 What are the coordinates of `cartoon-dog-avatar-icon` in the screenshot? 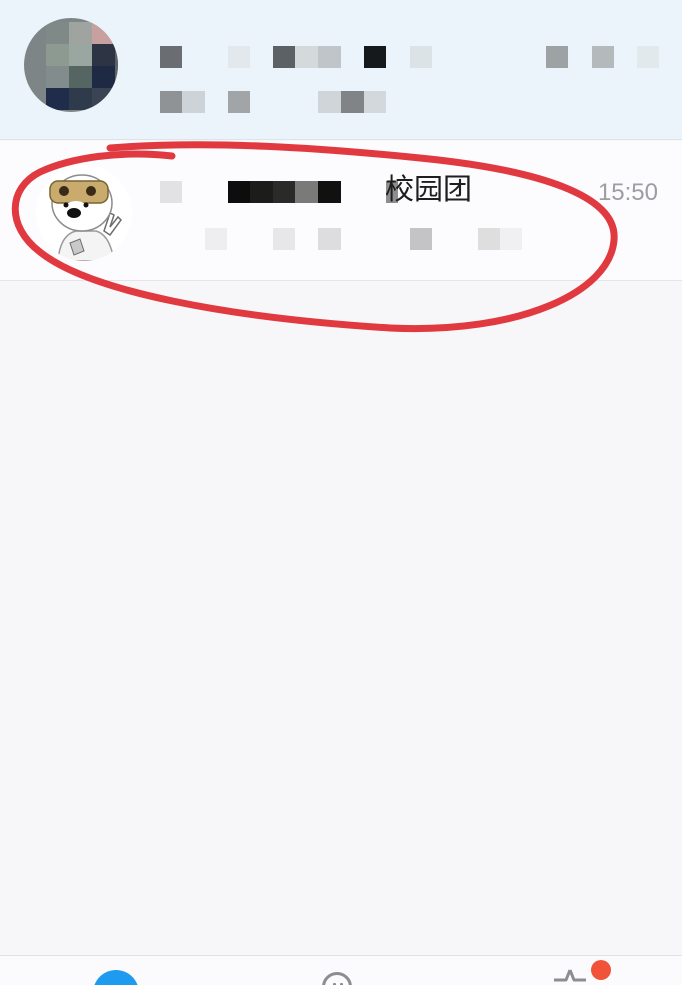 It's located at (84, 213).